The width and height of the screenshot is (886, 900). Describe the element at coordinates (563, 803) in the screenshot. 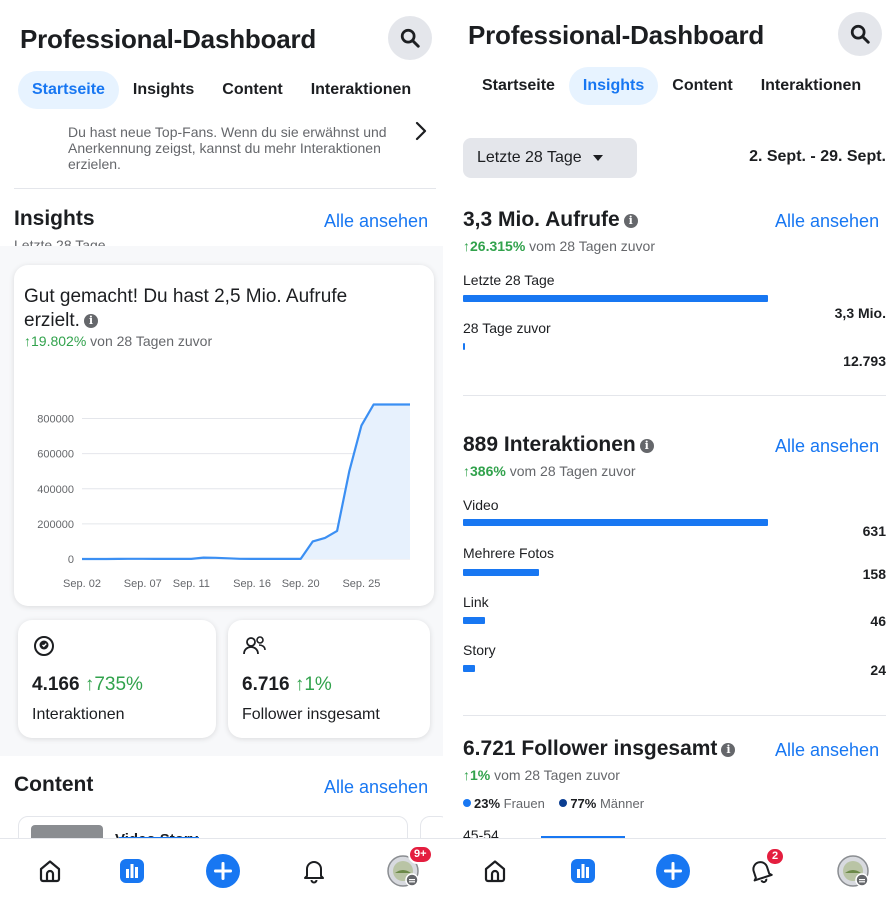

I see `male-dot` at that location.